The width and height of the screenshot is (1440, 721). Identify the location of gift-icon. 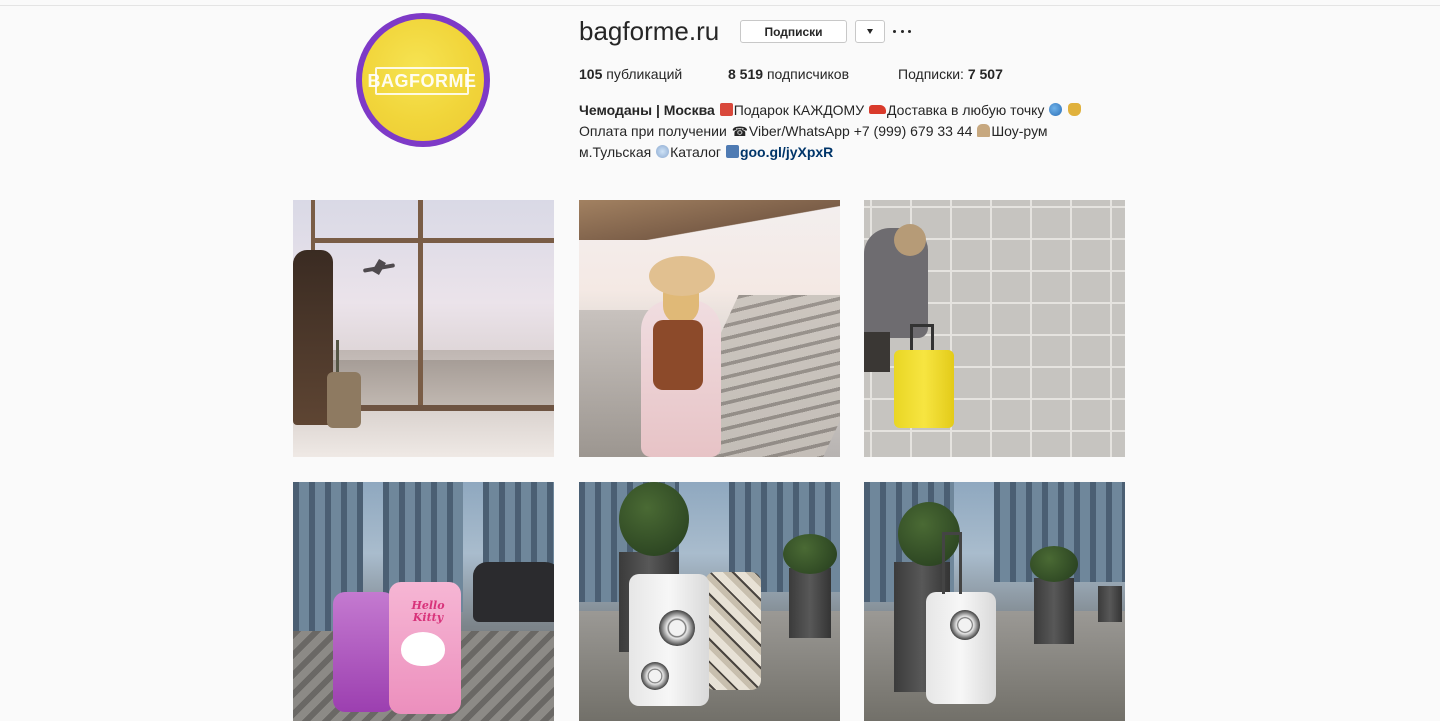
(726, 109).